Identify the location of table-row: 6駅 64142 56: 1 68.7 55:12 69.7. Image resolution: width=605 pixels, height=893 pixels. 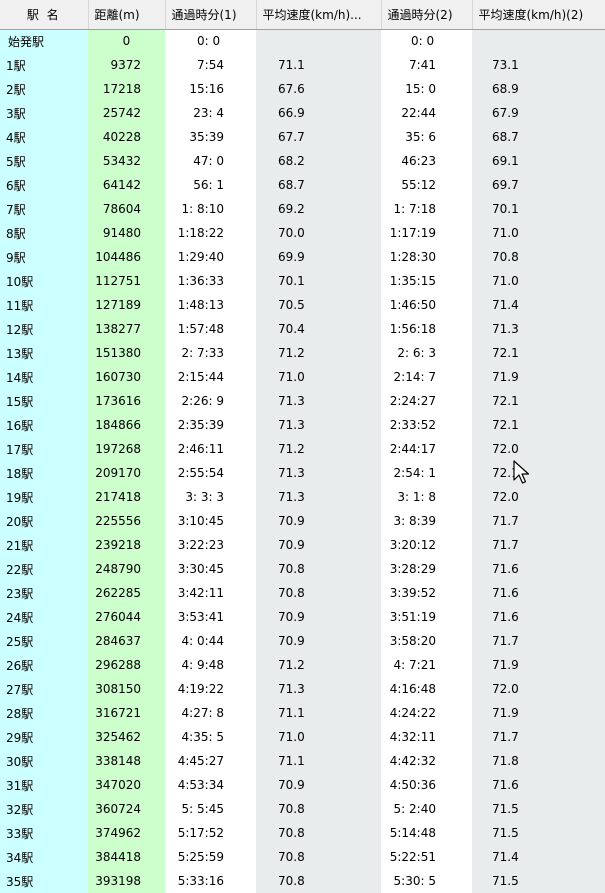
(302, 185).